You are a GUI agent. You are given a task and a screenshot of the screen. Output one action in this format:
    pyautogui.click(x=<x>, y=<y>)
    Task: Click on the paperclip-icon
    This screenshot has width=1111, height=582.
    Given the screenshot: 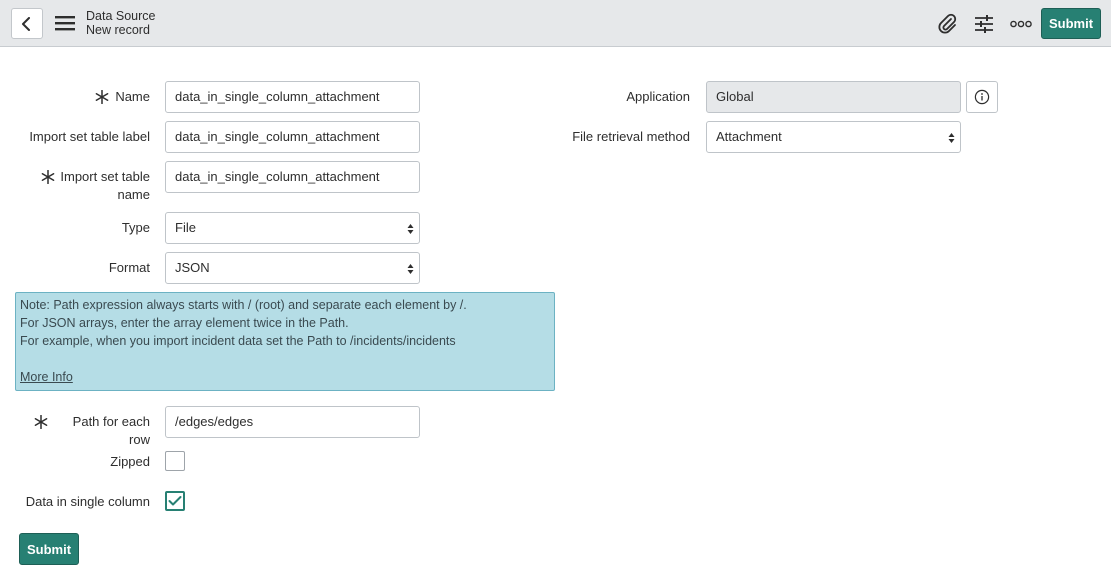 What is the action you would take?
    pyautogui.click(x=947, y=23)
    